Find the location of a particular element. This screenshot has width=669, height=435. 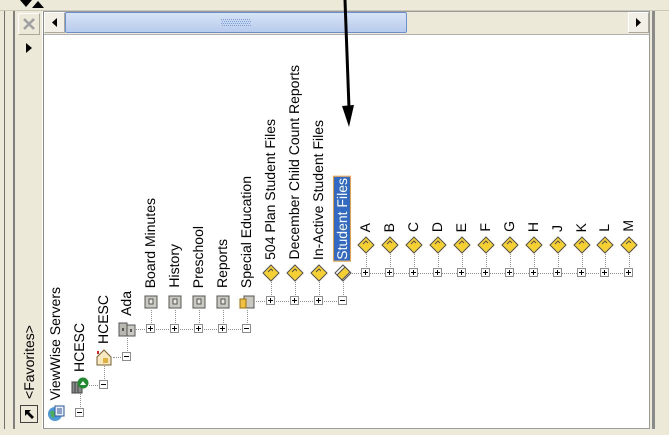

shortcut-button is located at coordinates (29, 414).